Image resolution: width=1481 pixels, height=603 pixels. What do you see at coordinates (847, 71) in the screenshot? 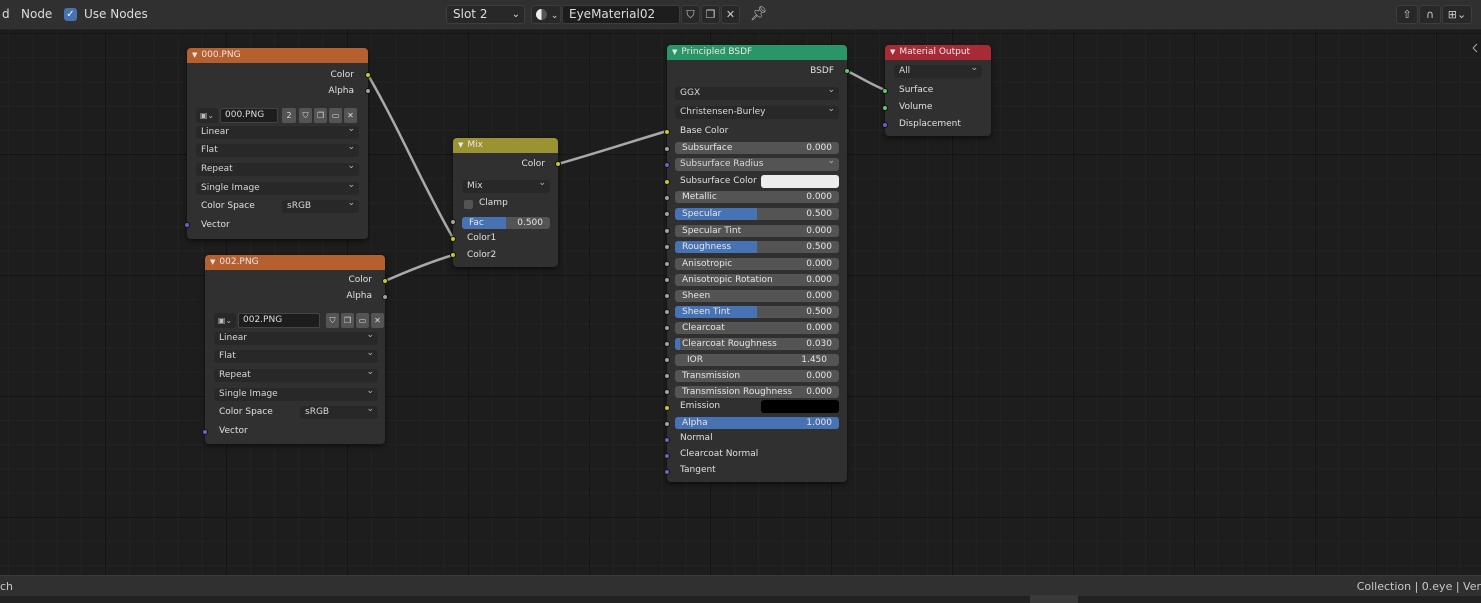
I see `output-bsdf-socket` at bounding box center [847, 71].